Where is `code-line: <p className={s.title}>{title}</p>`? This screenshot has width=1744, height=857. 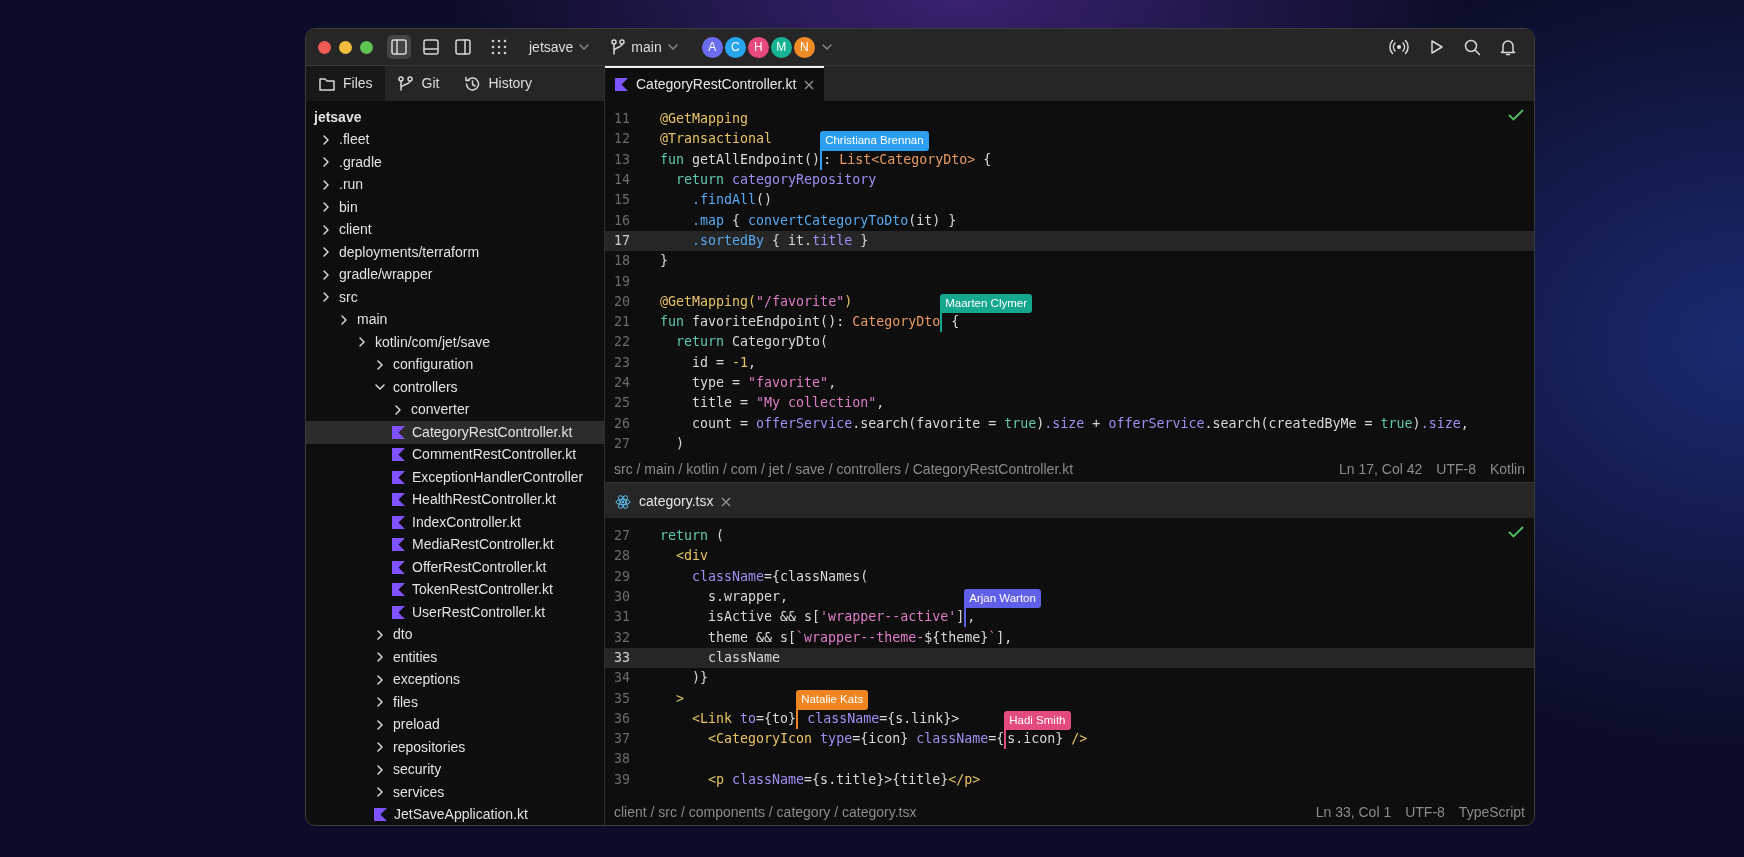
code-line: <p className={s.title}>{title}</p> is located at coordinates (844, 779).